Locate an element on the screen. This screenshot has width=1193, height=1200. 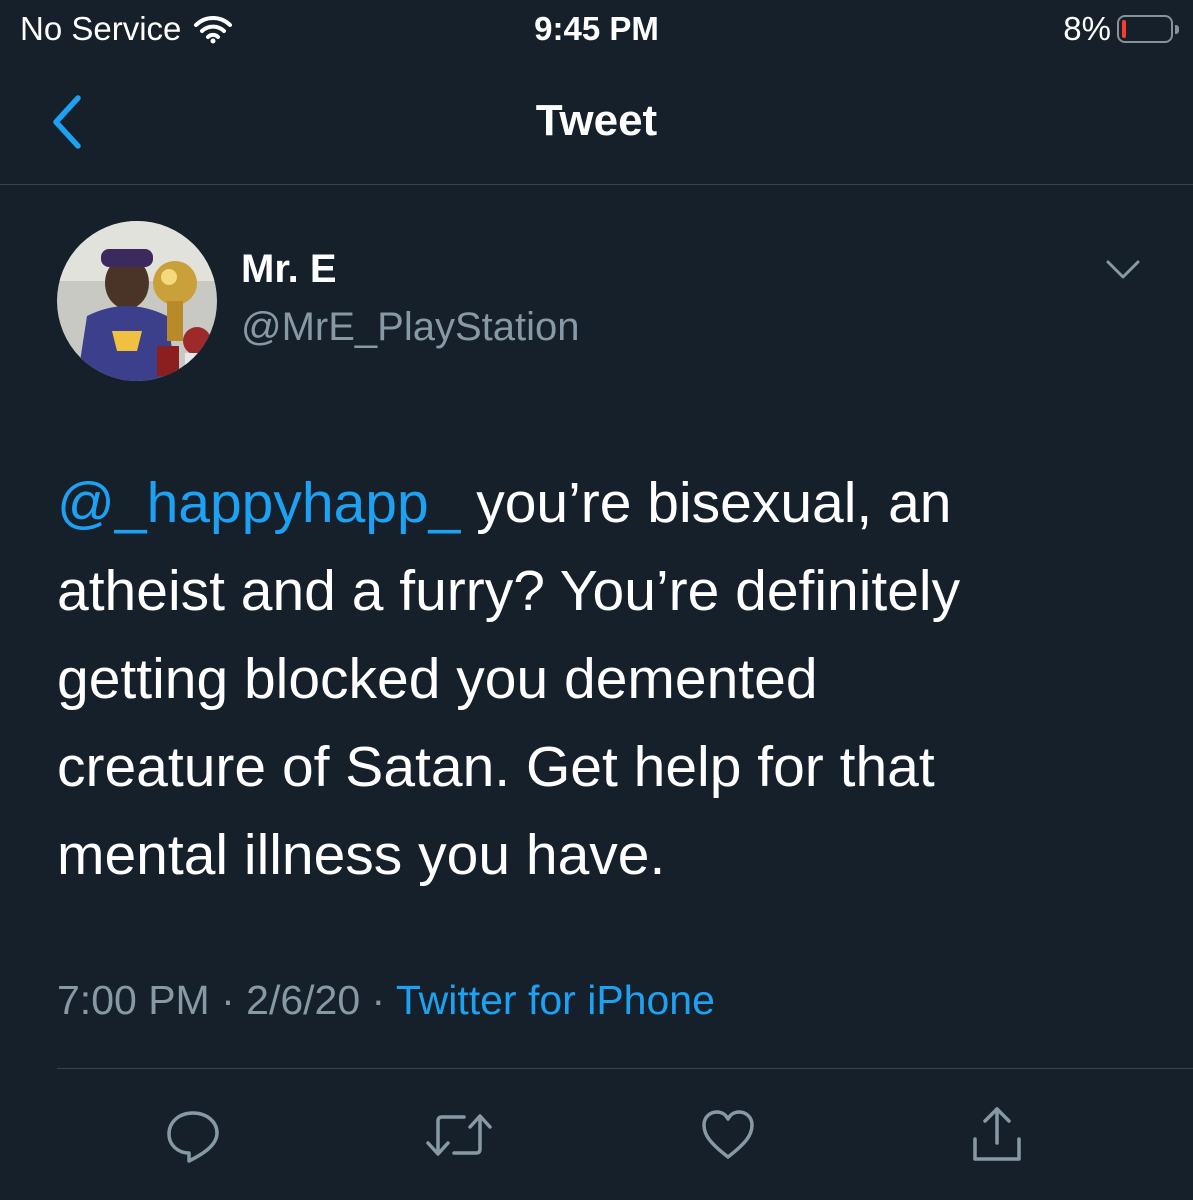
nav-divider is located at coordinates (596, 184).